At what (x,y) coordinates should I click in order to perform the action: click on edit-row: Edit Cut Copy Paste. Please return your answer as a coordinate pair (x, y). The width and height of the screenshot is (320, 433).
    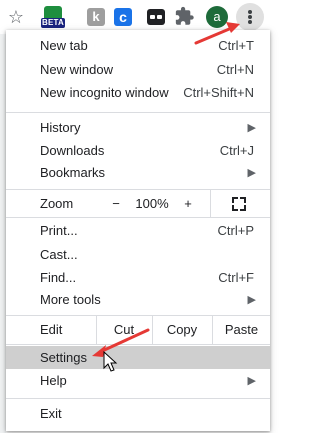
    Looking at the image, I should click on (138, 330).